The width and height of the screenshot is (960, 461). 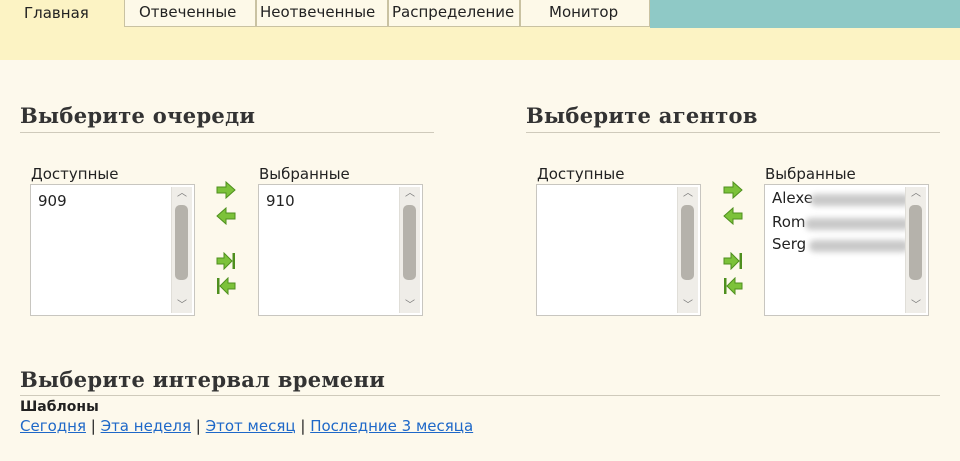 I want to click on queues-selected-list: 910 ︿ ﹀, so click(x=340, y=250).